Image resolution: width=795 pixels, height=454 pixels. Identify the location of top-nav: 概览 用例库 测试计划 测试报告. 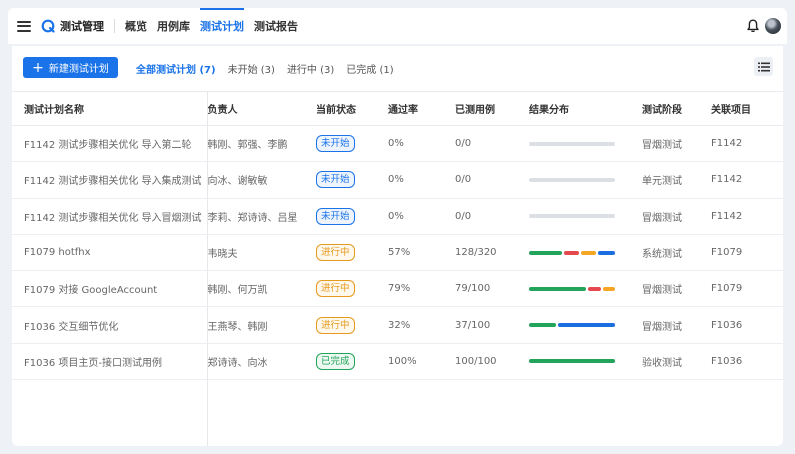
(216, 26).